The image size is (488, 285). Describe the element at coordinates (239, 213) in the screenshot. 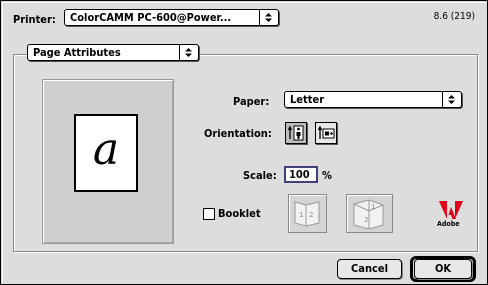

I see `booklet-label: Booklet` at that location.